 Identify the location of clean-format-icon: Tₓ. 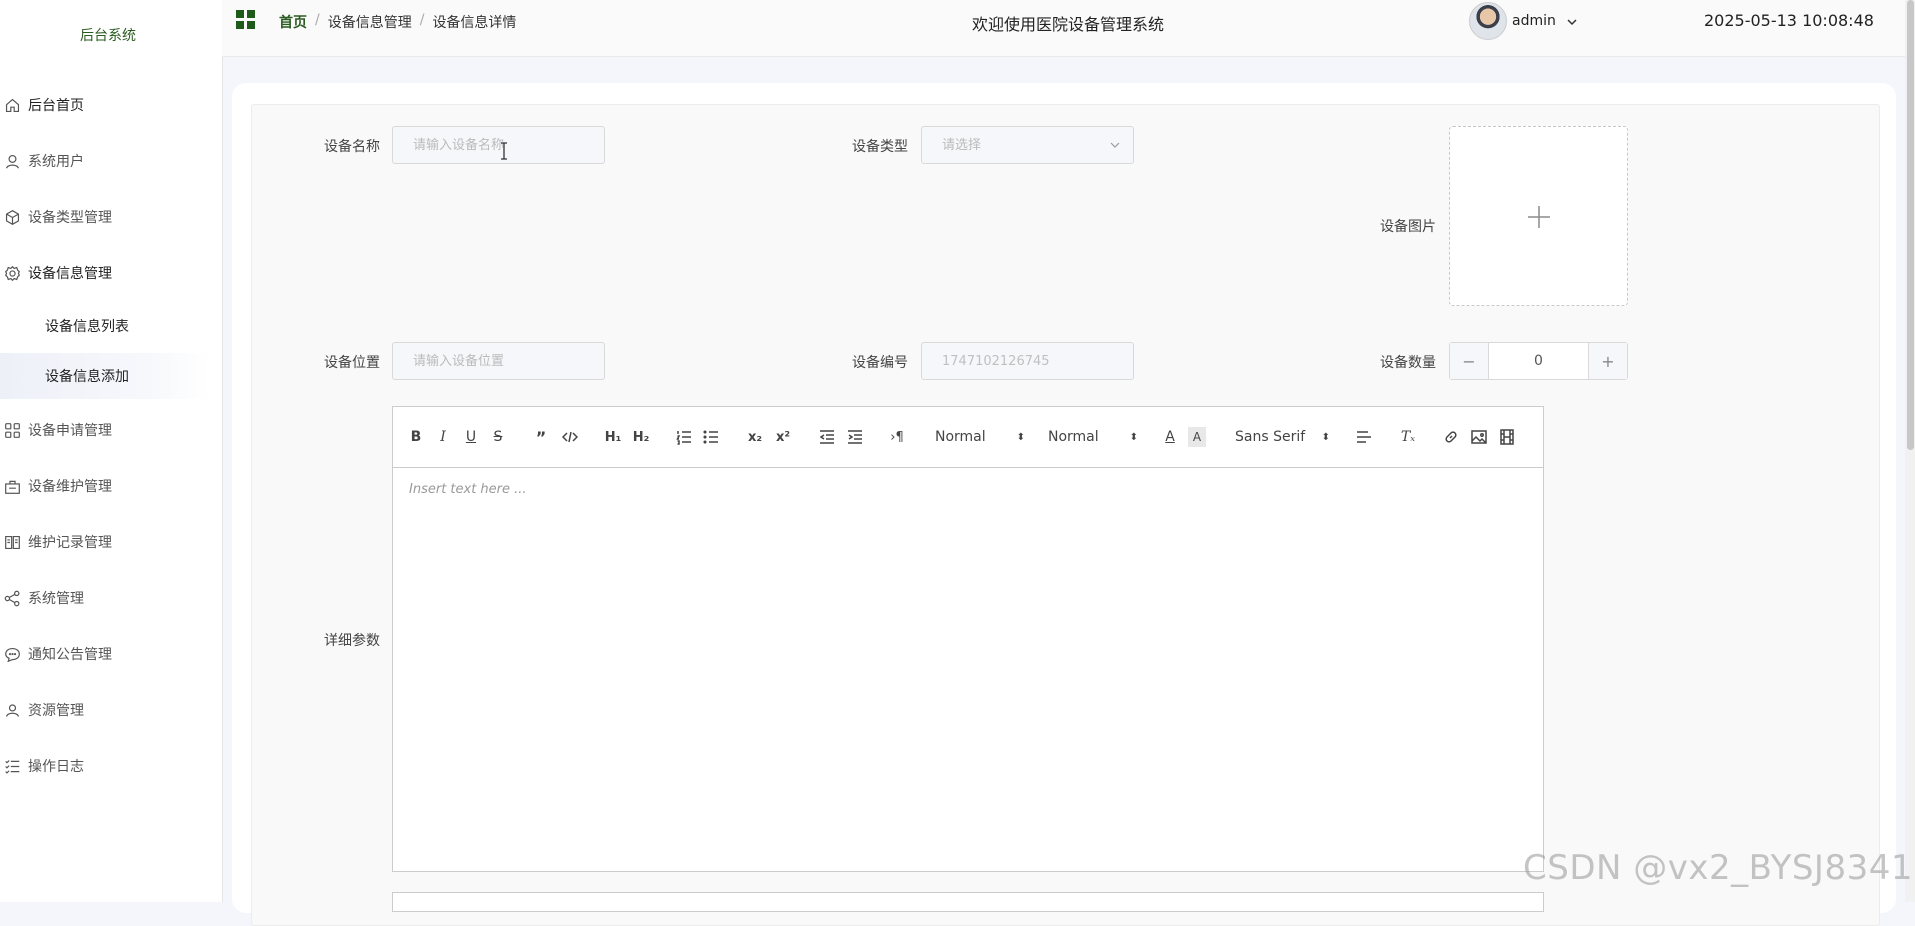
(1408, 437).